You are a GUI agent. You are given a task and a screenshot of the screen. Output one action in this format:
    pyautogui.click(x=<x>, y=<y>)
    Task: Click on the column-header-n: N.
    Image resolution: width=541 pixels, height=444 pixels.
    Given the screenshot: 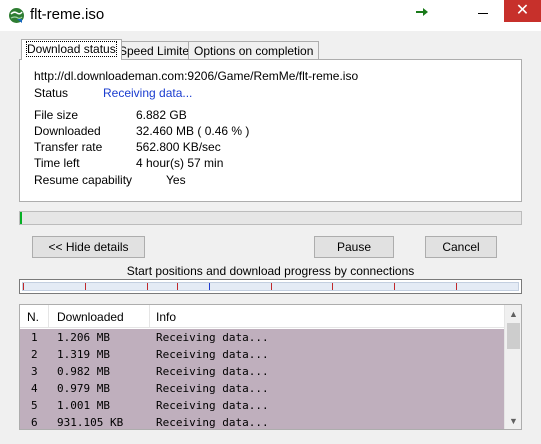 What is the action you would take?
    pyautogui.click(x=33, y=316)
    